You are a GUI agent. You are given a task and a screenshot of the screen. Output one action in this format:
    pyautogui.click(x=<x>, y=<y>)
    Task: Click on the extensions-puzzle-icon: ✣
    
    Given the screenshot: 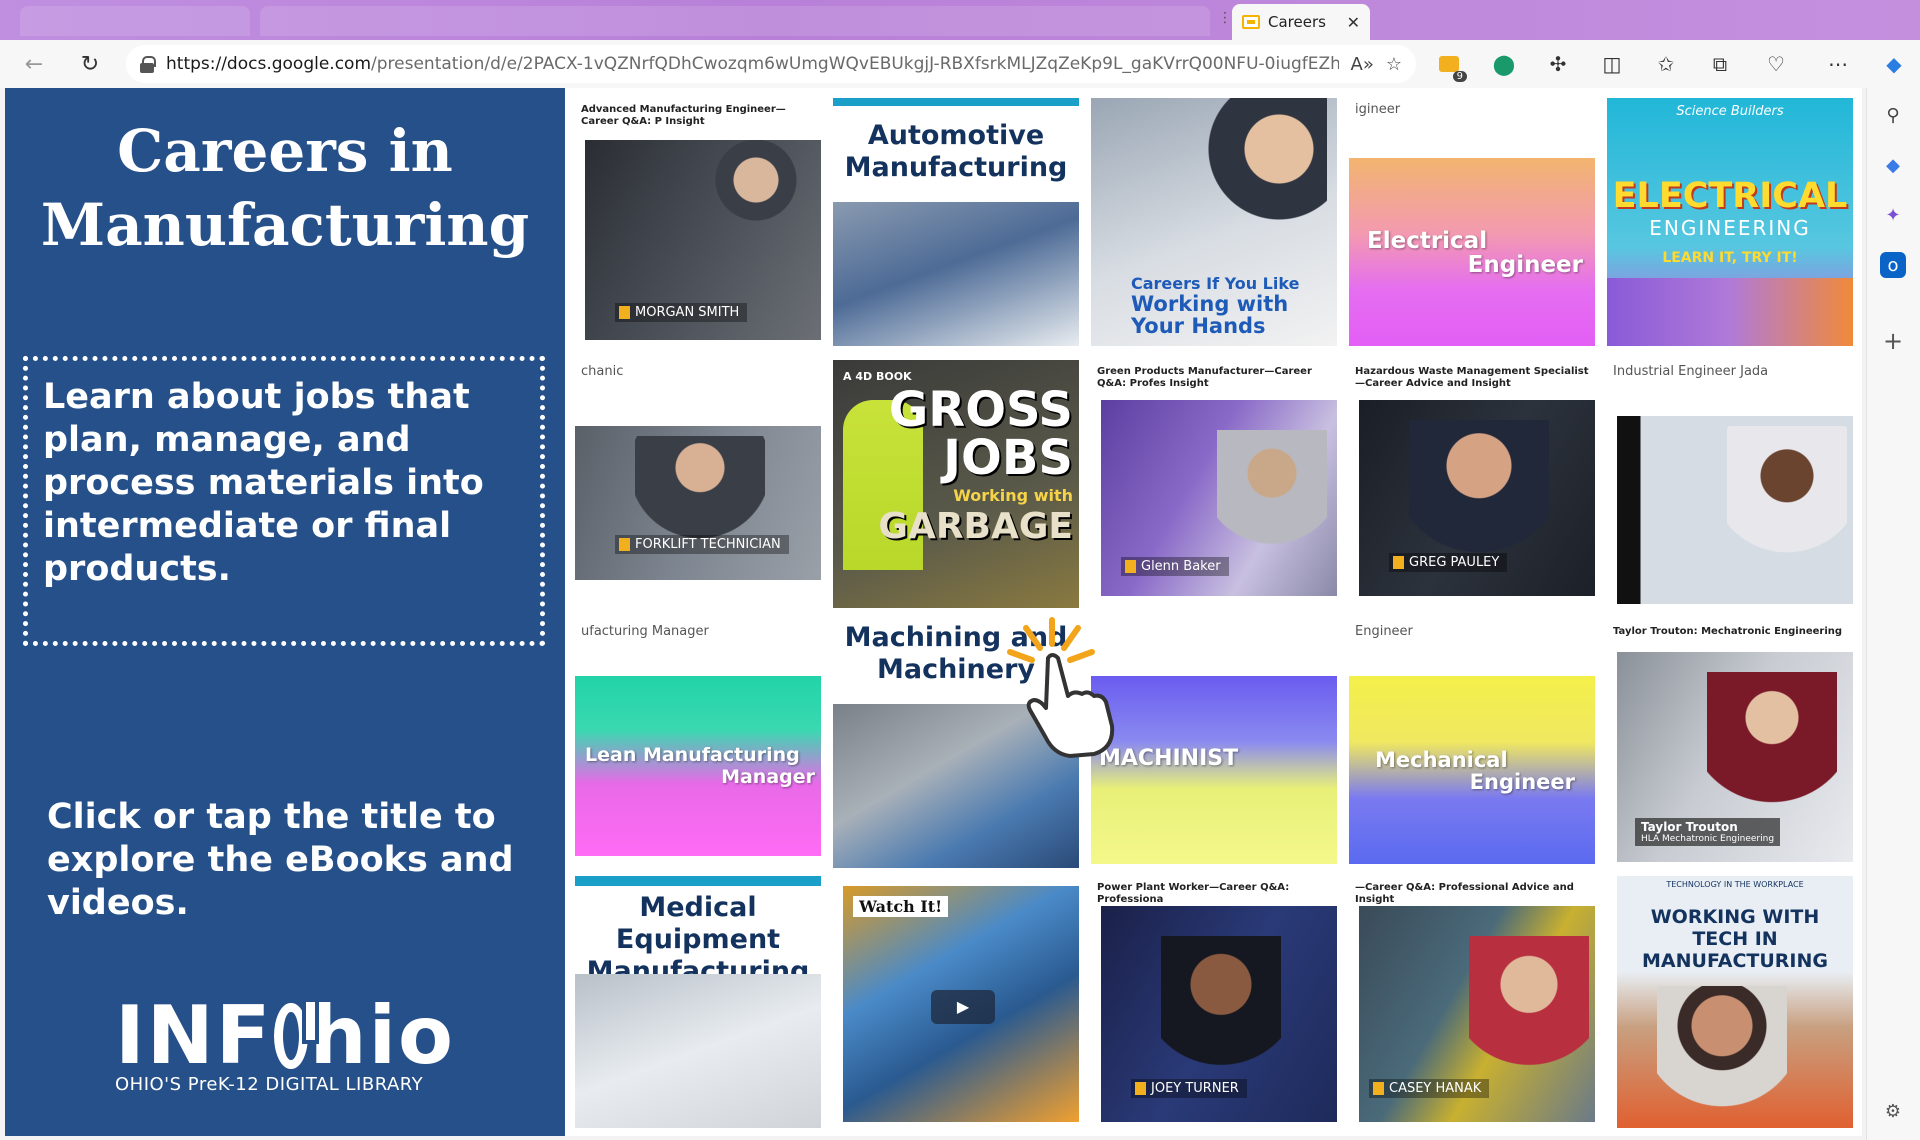 What is the action you would take?
    pyautogui.click(x=1558, y=64)
    